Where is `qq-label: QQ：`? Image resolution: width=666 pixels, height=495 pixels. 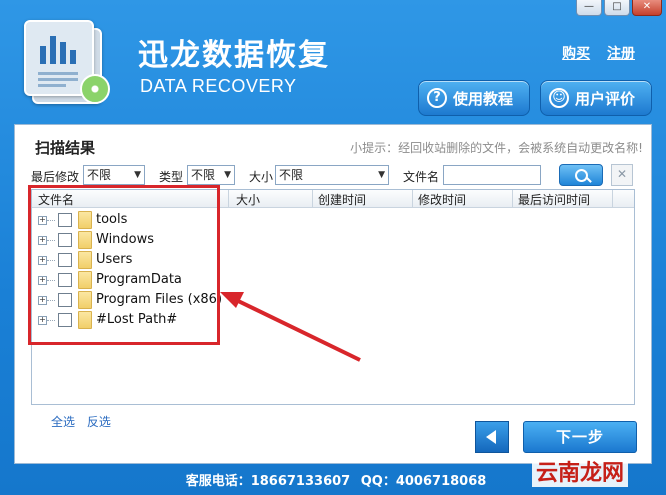 qq-label: QQ： is located at coordinates (378, 481).